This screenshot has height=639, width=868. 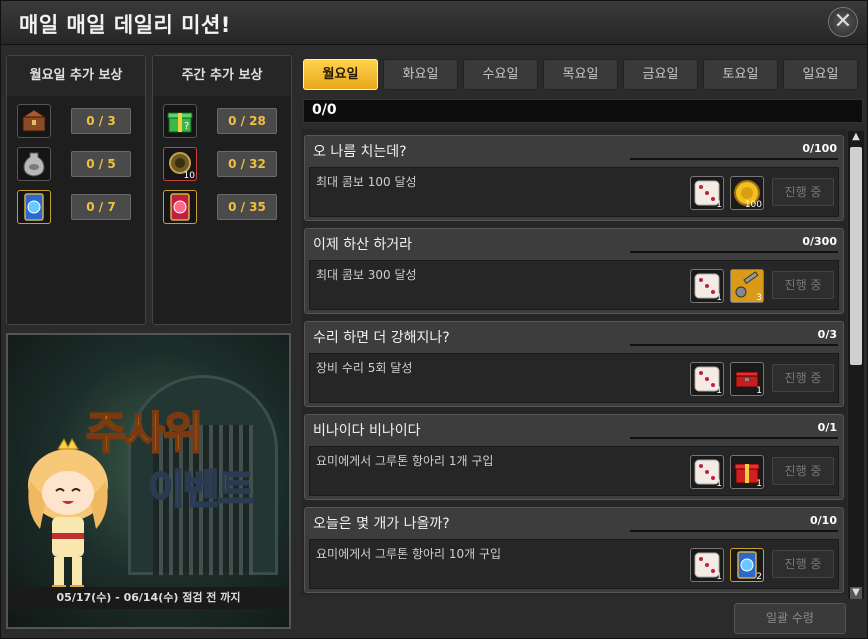 I want to click on banner-title-line2: 이벤트, so click(x=201, y=490).